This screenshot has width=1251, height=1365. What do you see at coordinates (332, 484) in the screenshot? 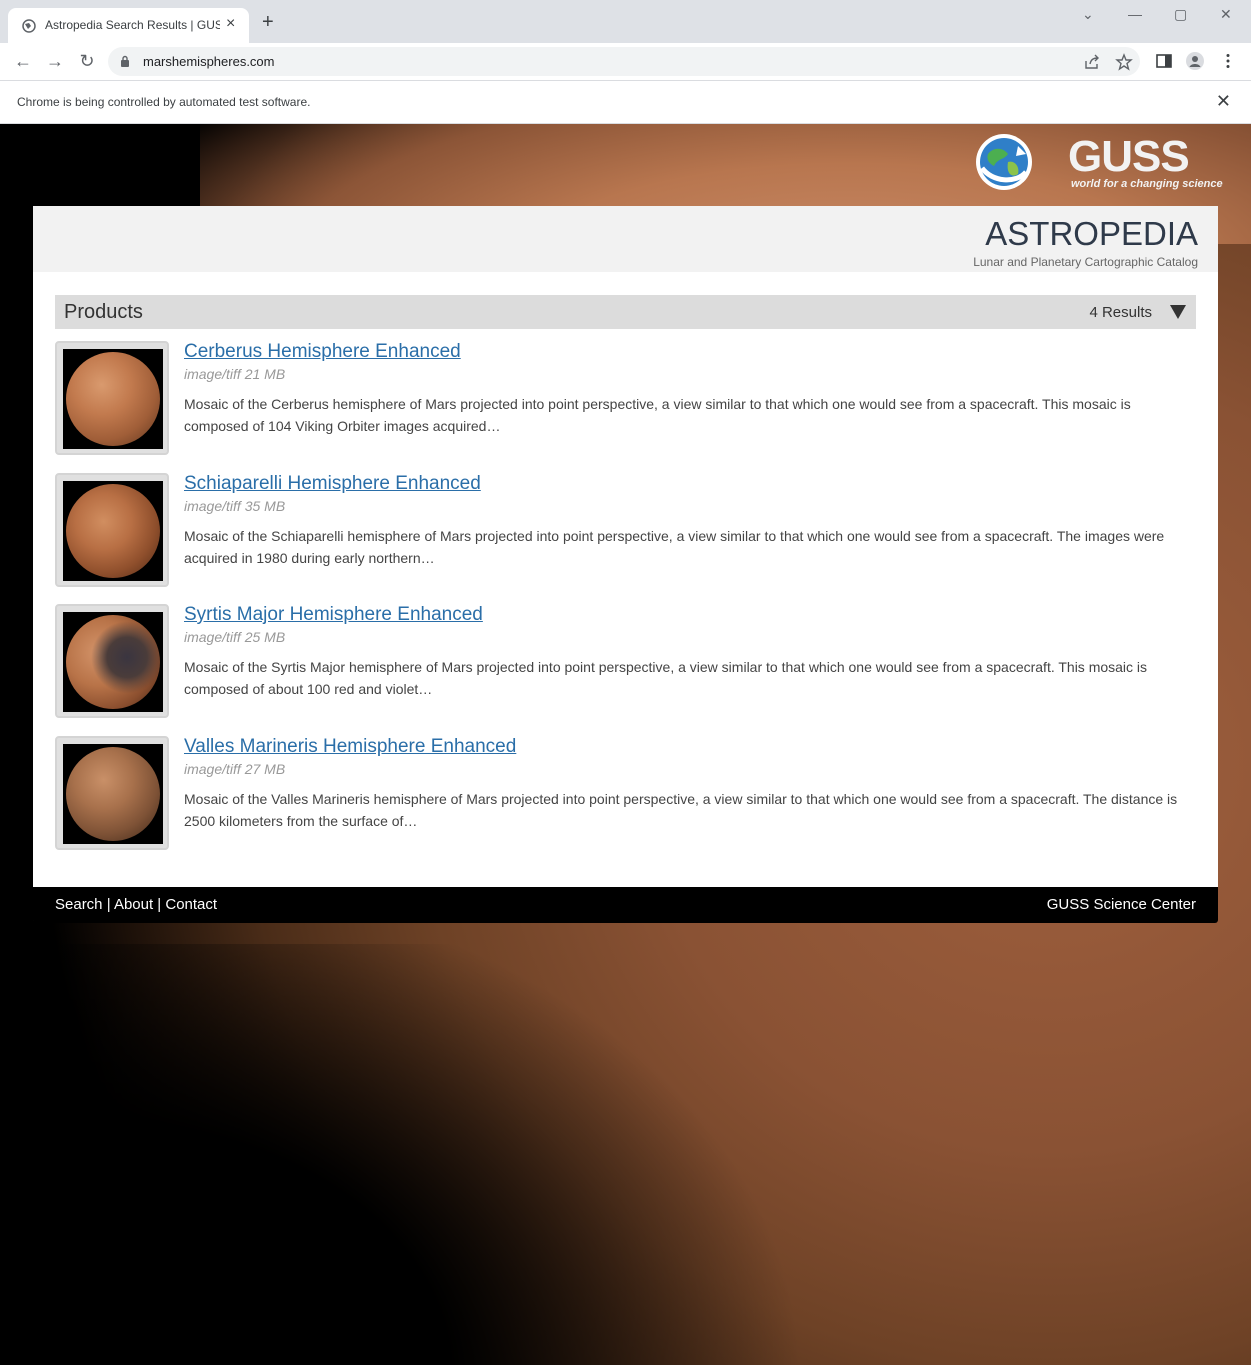
I see `product-title-link: Schiaparelli Hemisphere Enhanced` at bounding box center [332, 484].